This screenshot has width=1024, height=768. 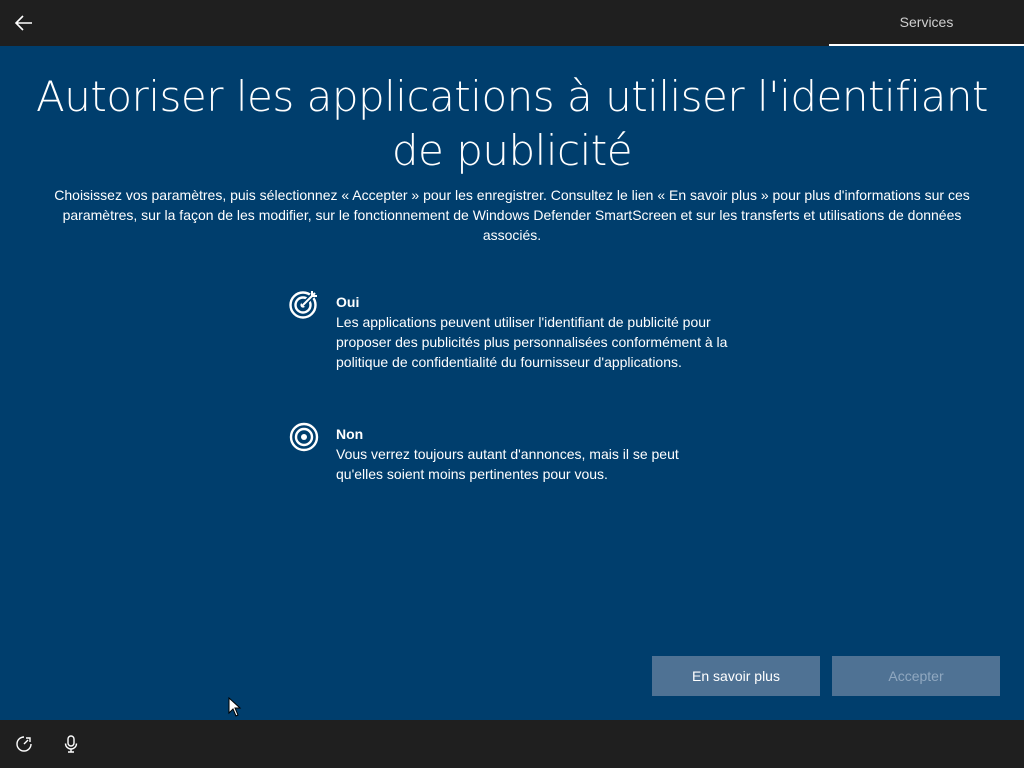 I want to click on microphone-button, so click(x=71, y=744).